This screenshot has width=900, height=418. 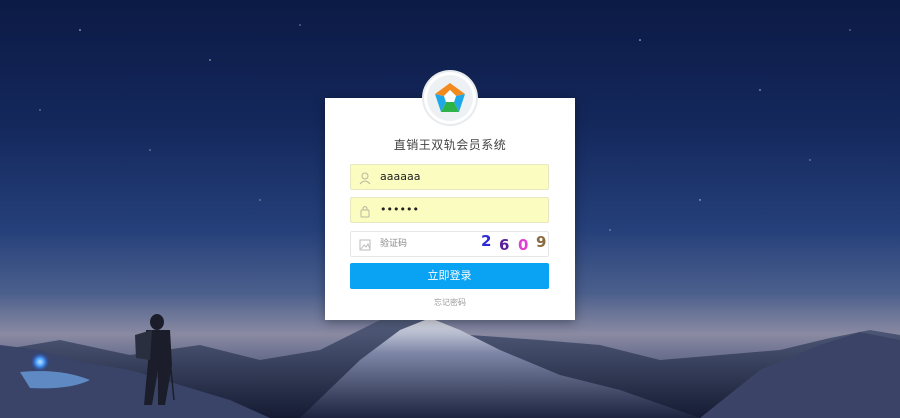 What do you see at coordinates (394, 244) in the screenshot?
I see `captcha-placeholder: 验证码` at bounding box center [394, 244].